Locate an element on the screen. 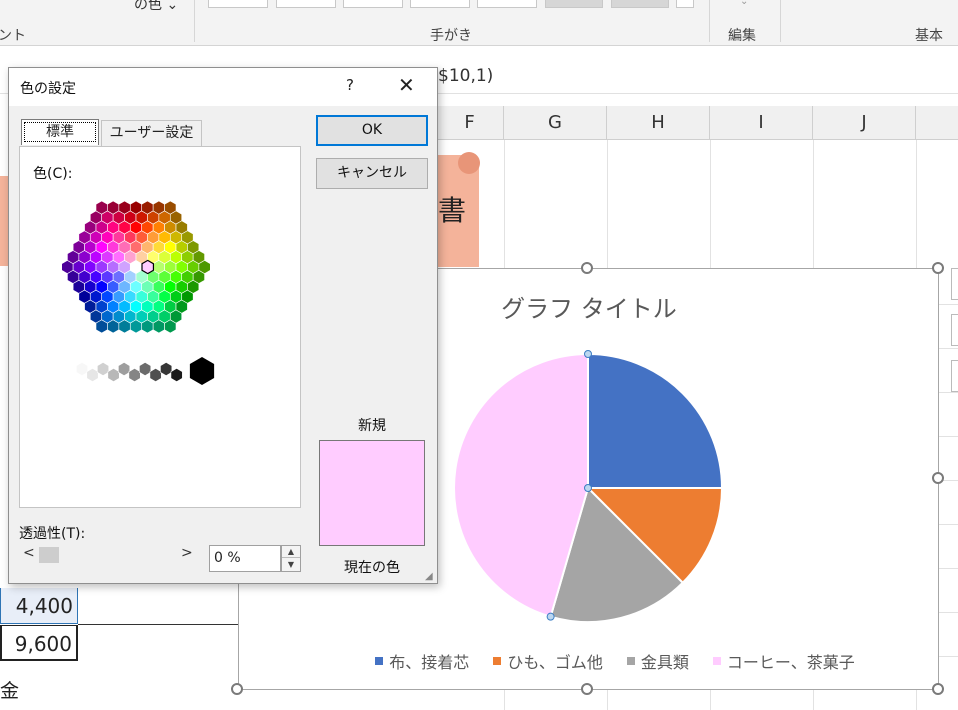 Image resolution: width=958 pixels, height=710 pixels. chevron-left-icon: < is located at coordinates (29, 553).